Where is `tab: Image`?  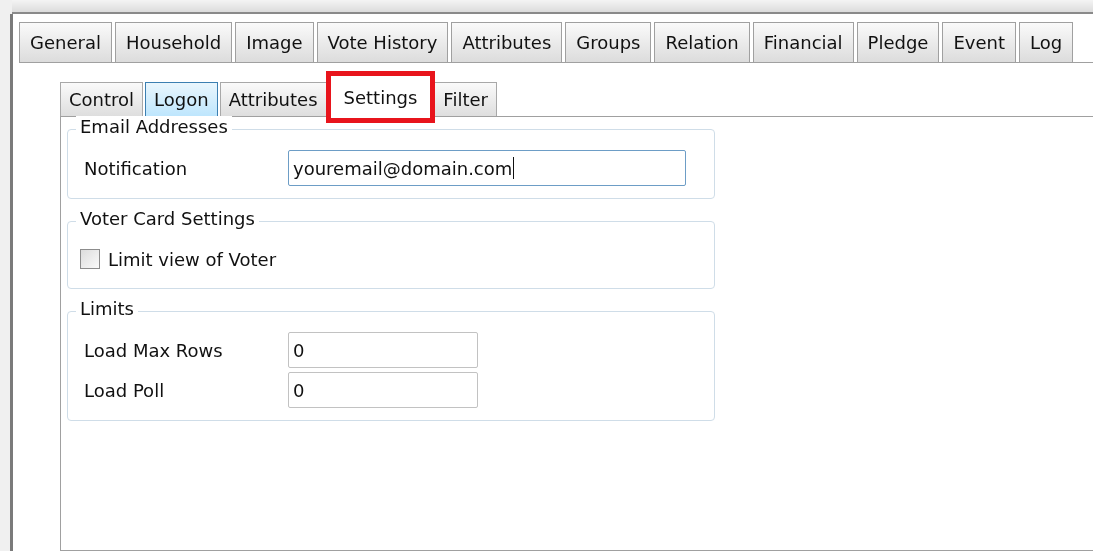 tab: Image is located at coordinates (274, 42).